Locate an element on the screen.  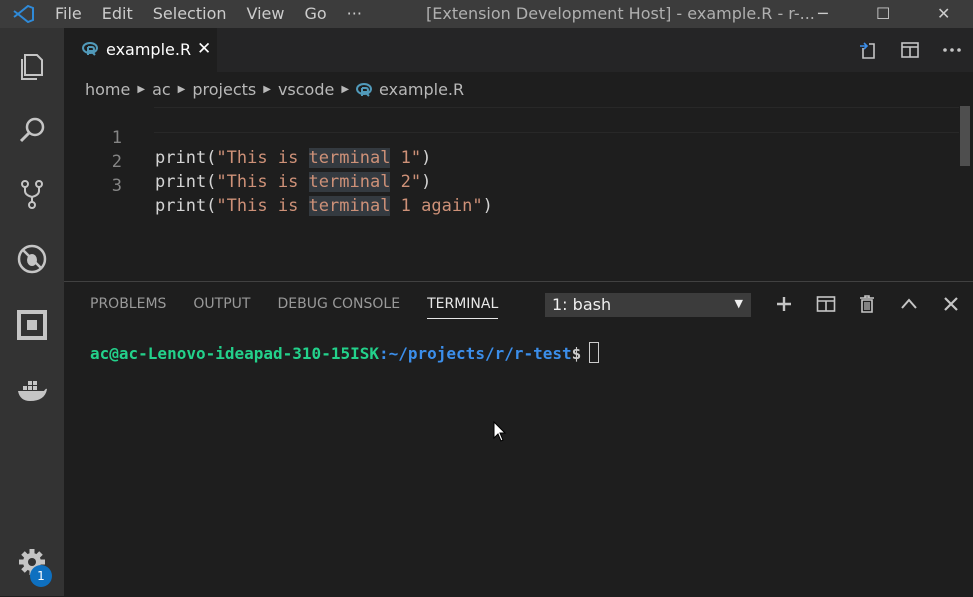
code-line: 3 print("This is terminal 1 again") is located at coordinates (278, 186).